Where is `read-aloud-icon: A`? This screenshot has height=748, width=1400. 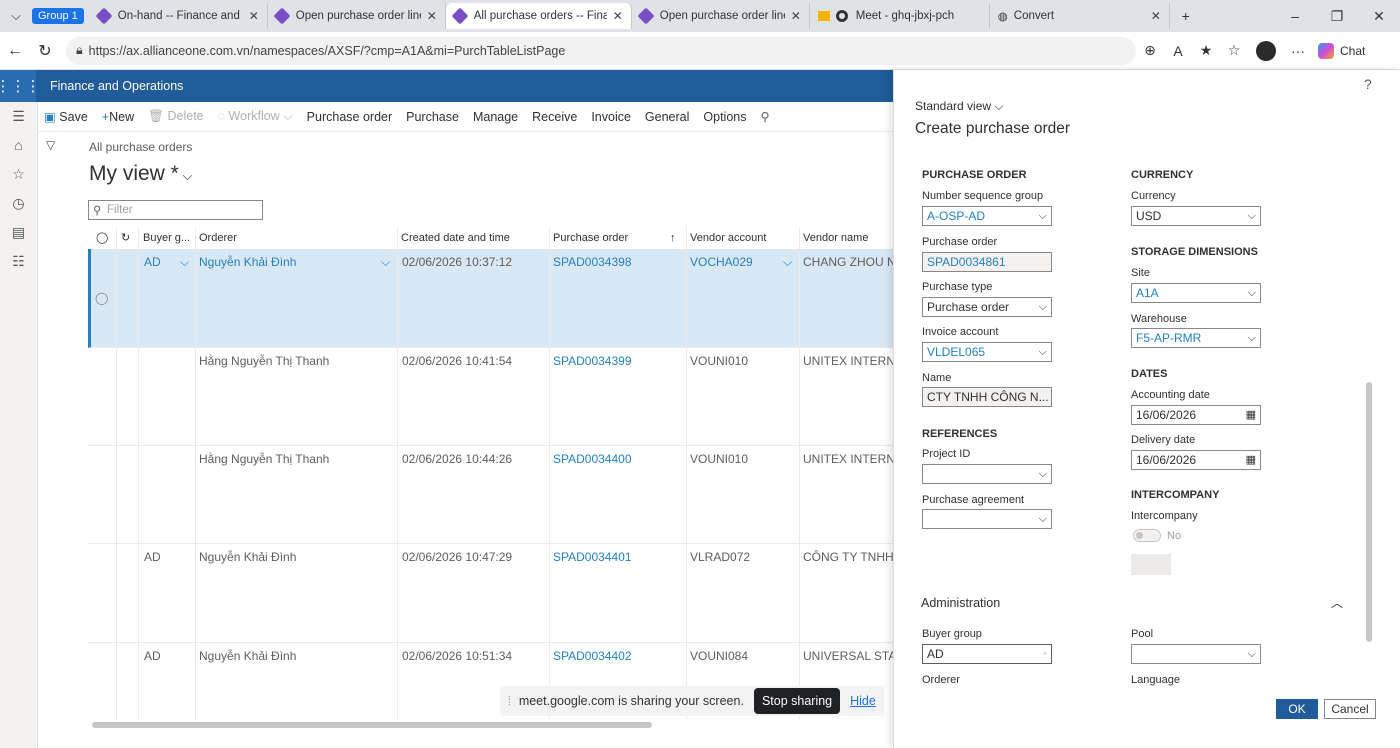 read-aloud-icon: A is located at coordinates (1178, 51).